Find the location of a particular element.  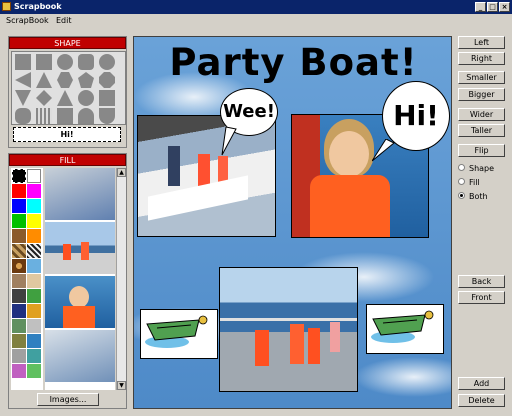

minimize-button: _ is located at coordinates (480, 7).